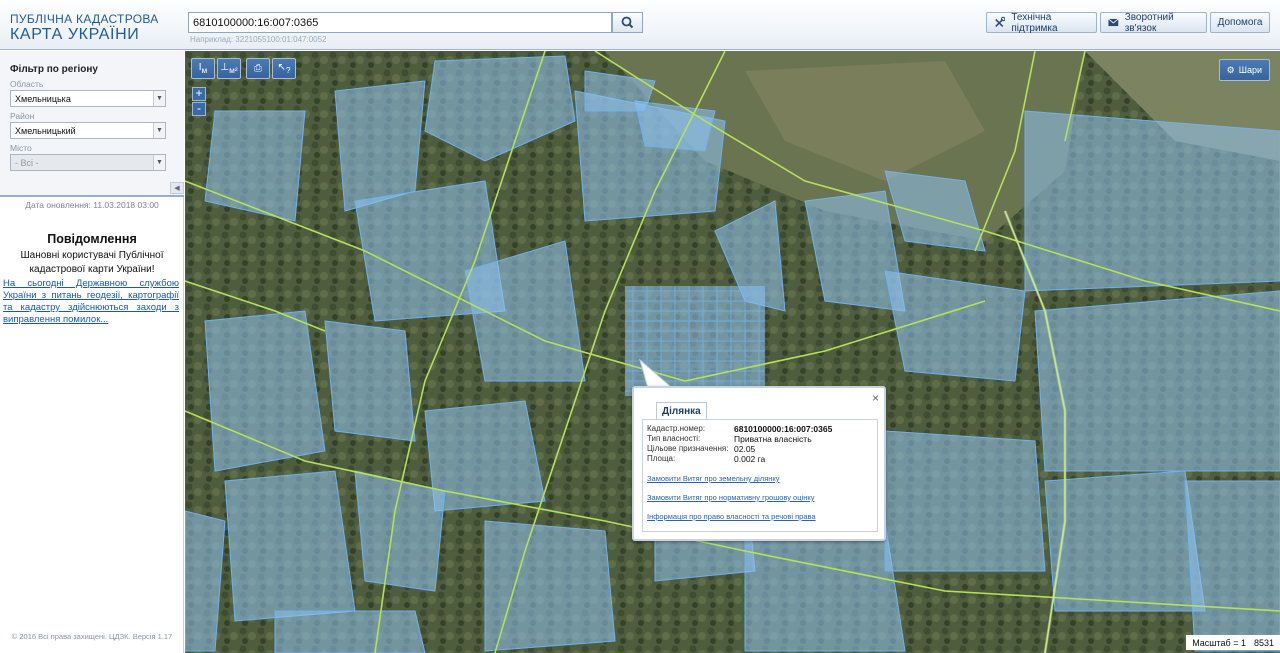 This screenshot has width=1280, height=653. What do you see at coordinates (54, 69) in the screenshot?
I see `filter-title: Фільтр по регіону` at bounding box center [54, 69].